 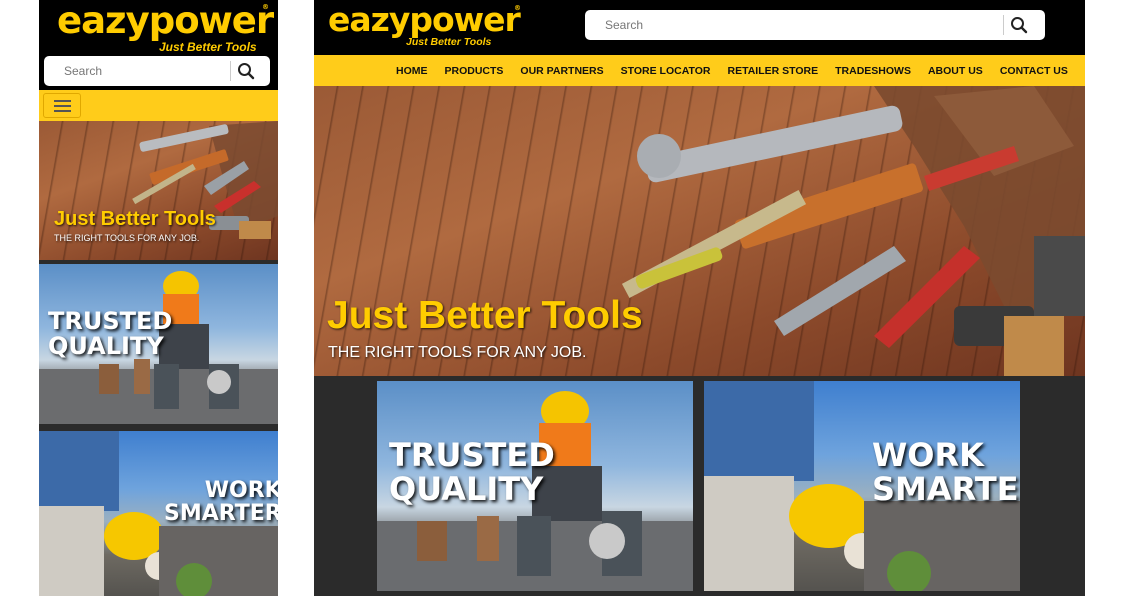 I want to click on nav-item-home: HOME, so click(x=412, y=71).